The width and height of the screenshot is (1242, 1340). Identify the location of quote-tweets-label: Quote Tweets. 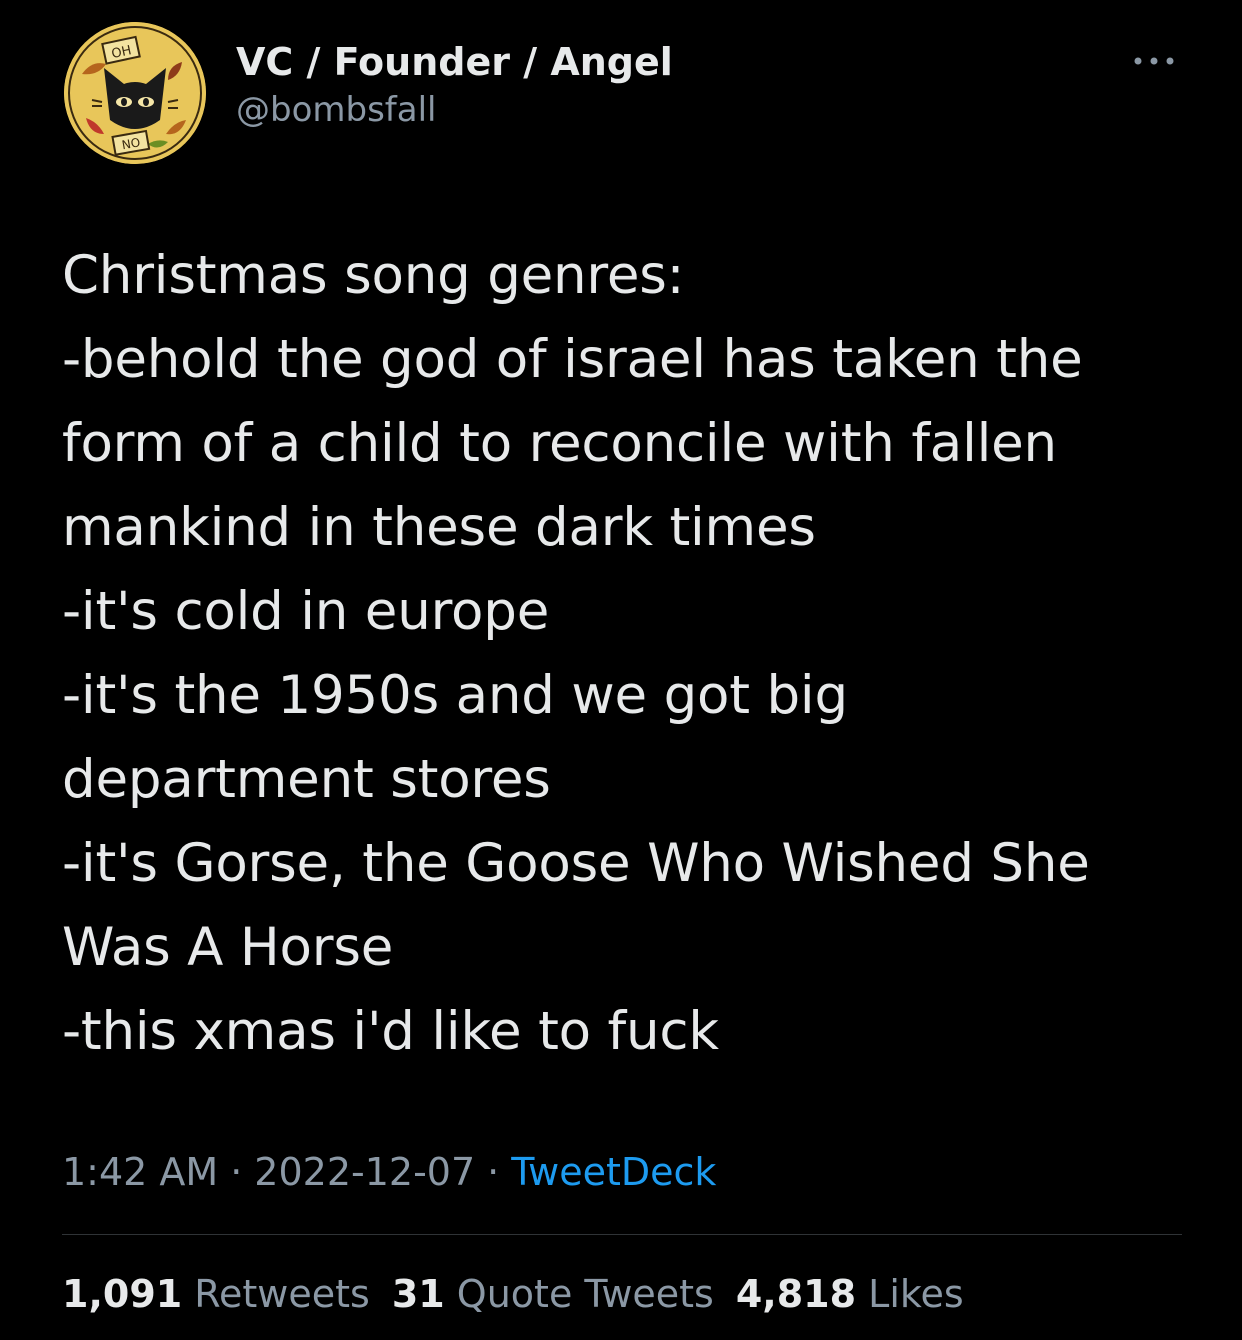
(585, 1294).